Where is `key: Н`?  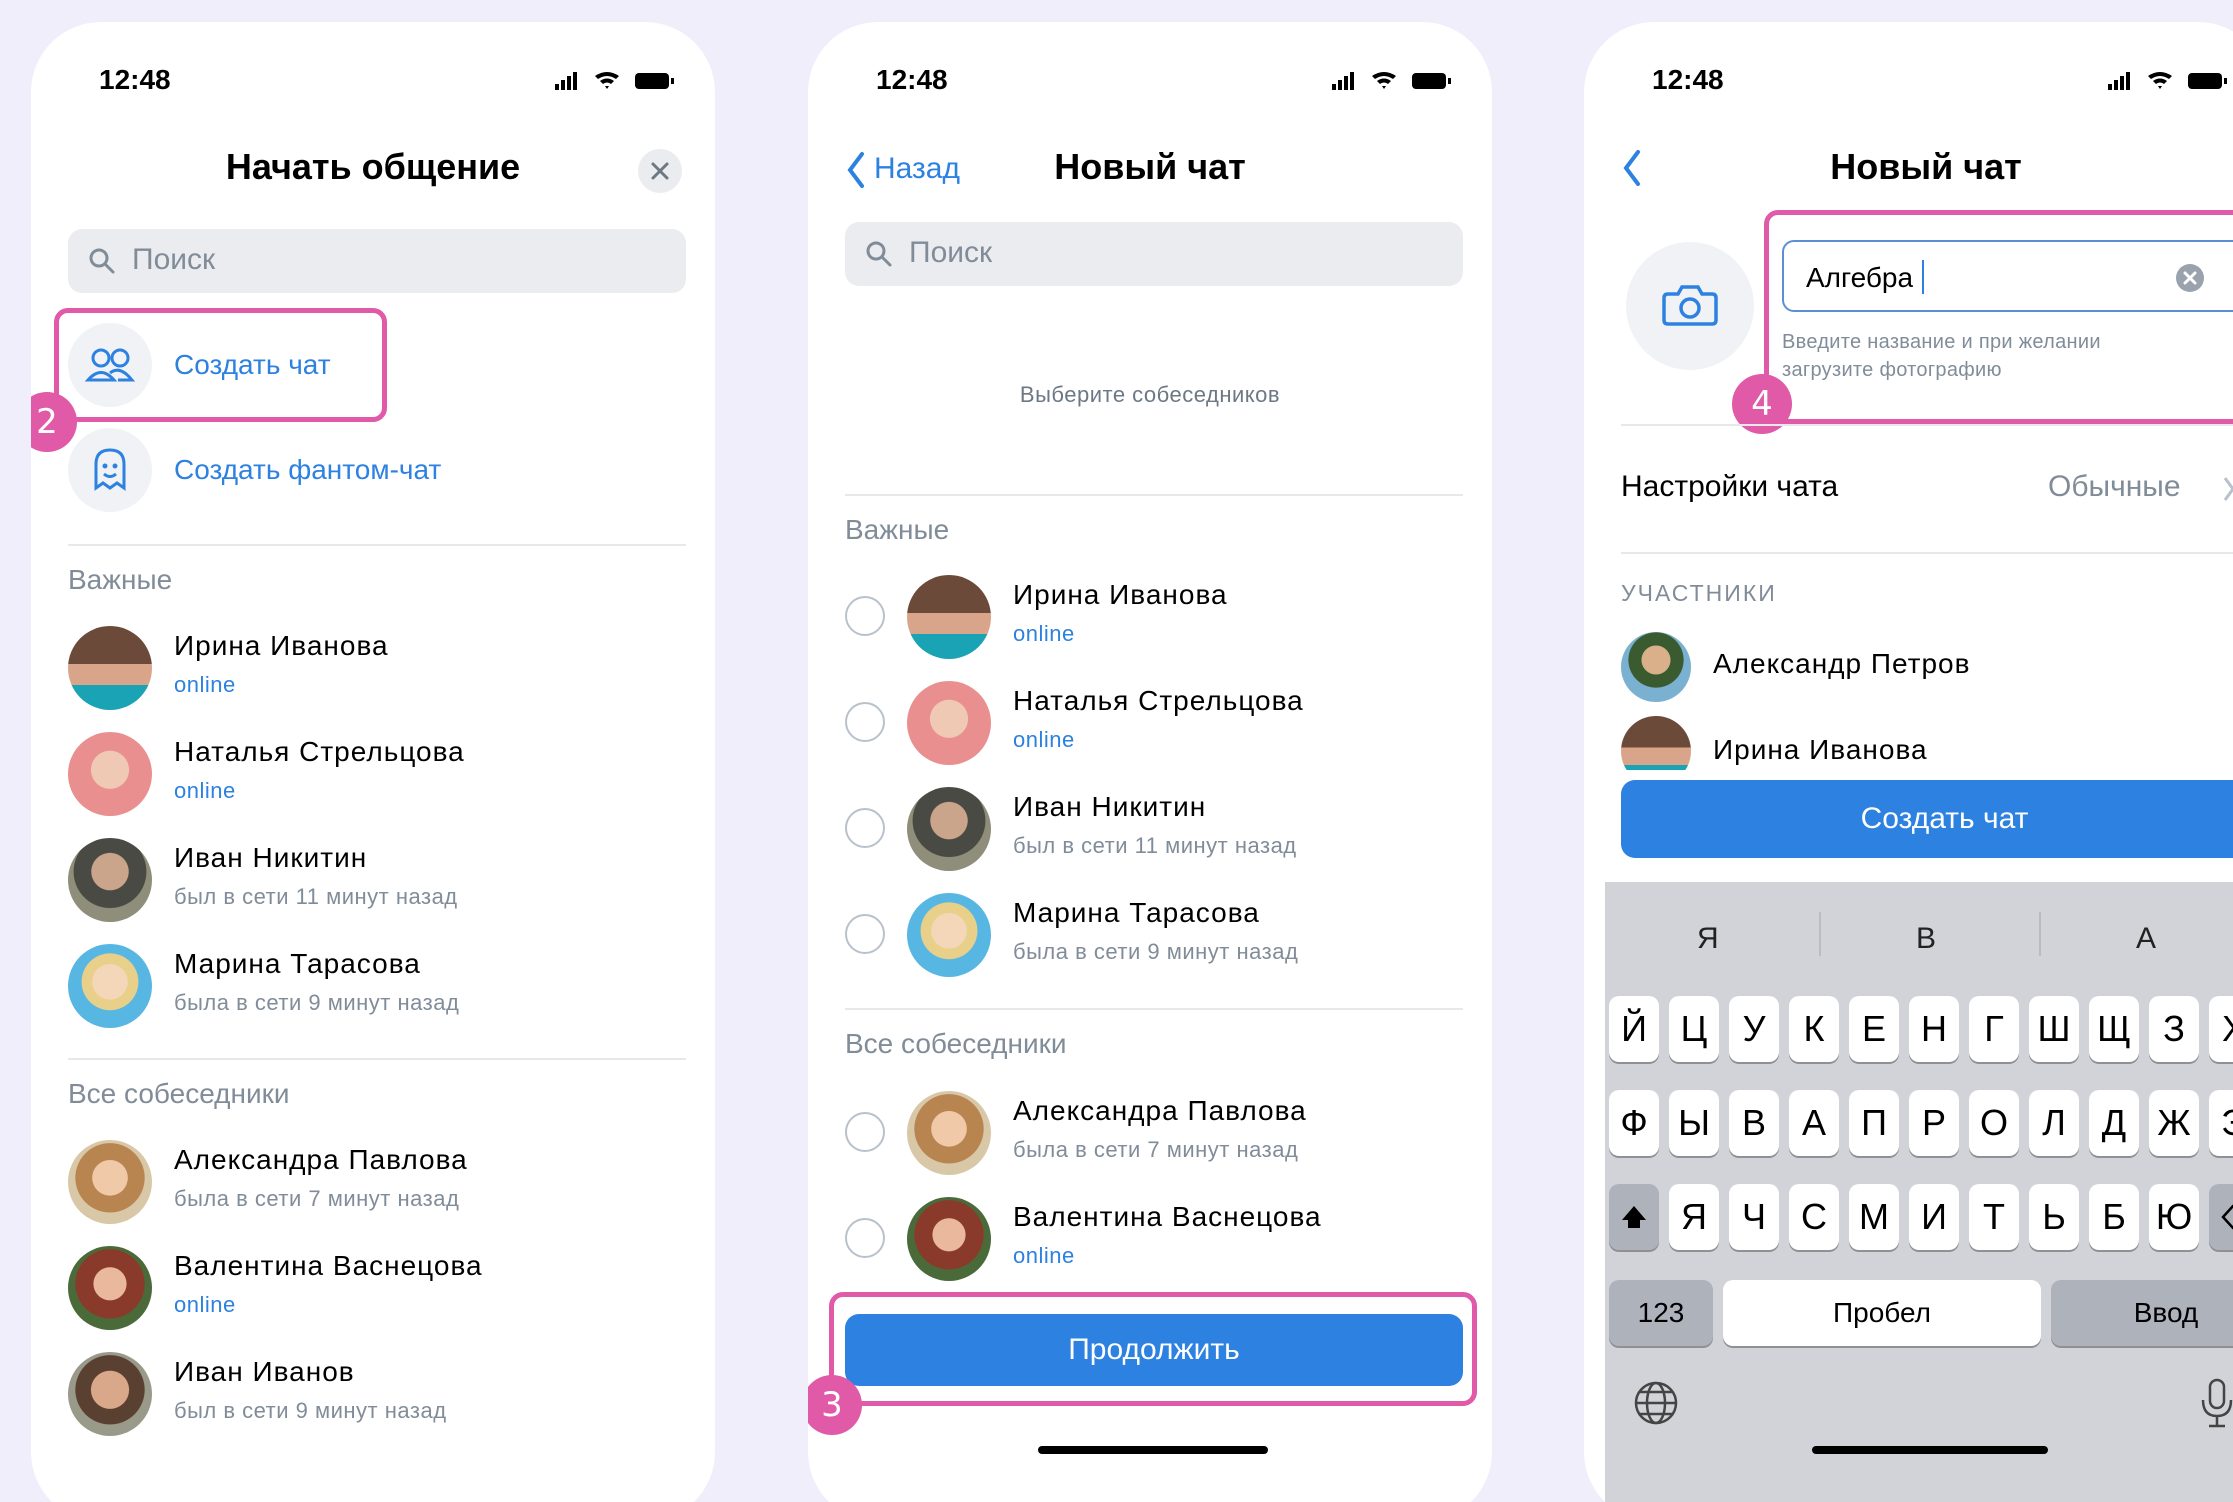
key: Н is located at coordinates (1934, 1029).